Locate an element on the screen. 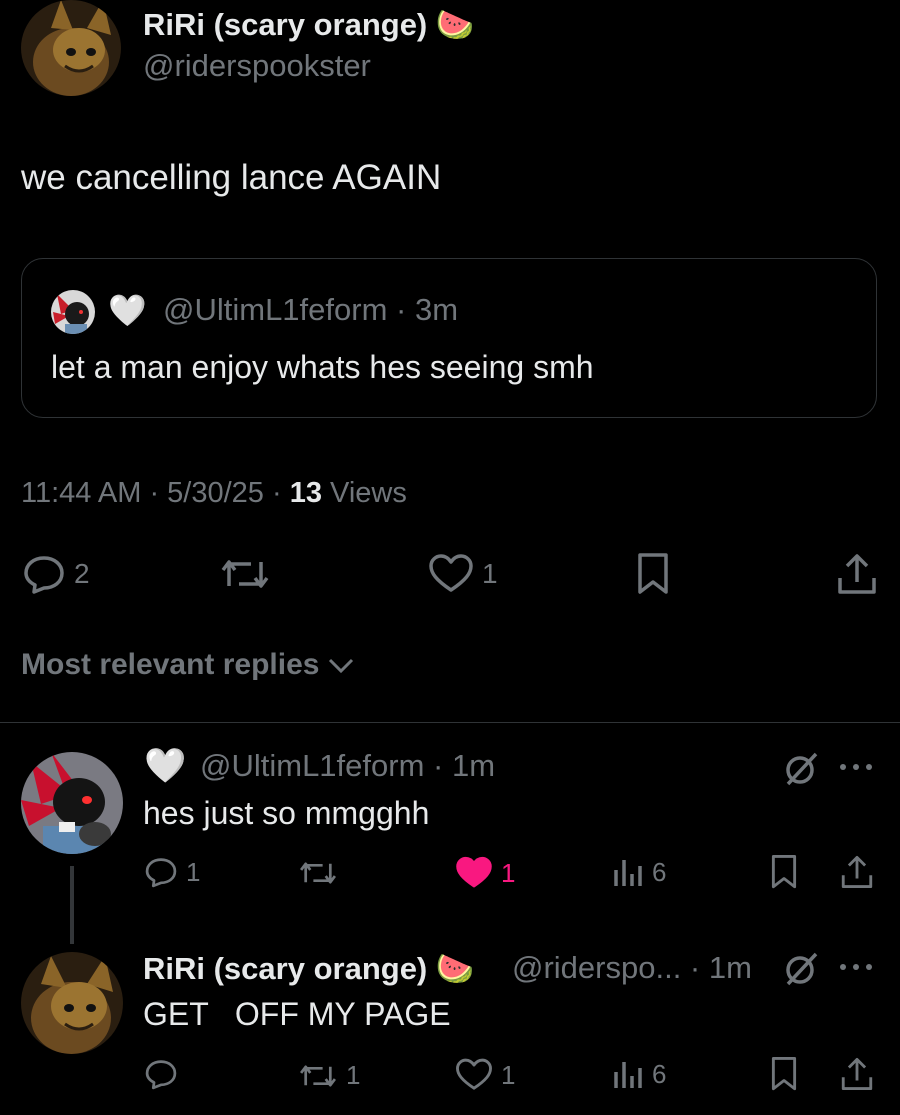  views-count: 13 is located at coordinates (305, 493).